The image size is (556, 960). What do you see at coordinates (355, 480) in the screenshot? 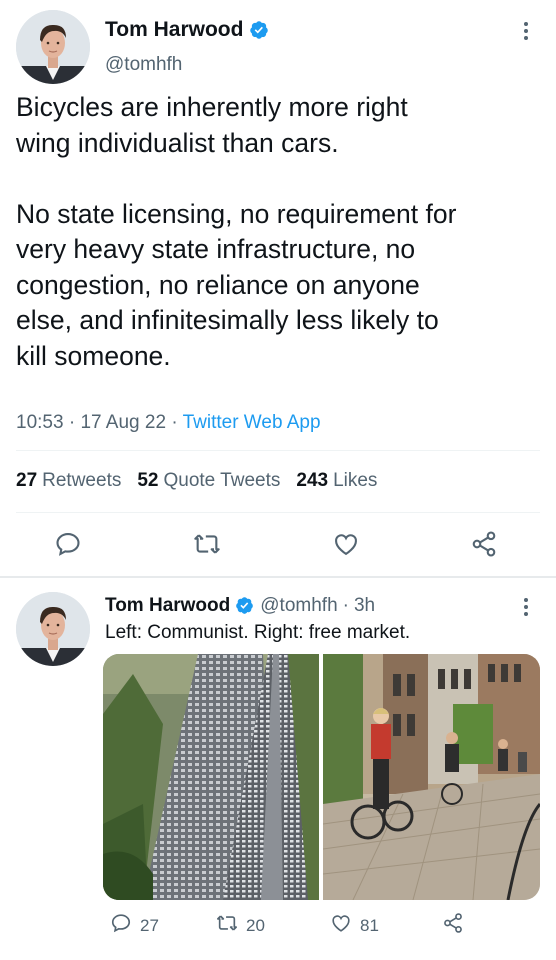
I see `likes-label: Likes` at bounding box center [355, 480].